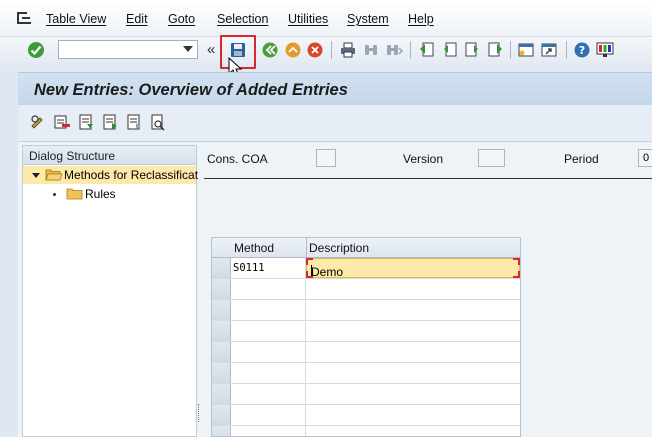 This screenshot has height=437, width=652. I want to click on cons-coa-label: Cons. COA, so click(237, 159).